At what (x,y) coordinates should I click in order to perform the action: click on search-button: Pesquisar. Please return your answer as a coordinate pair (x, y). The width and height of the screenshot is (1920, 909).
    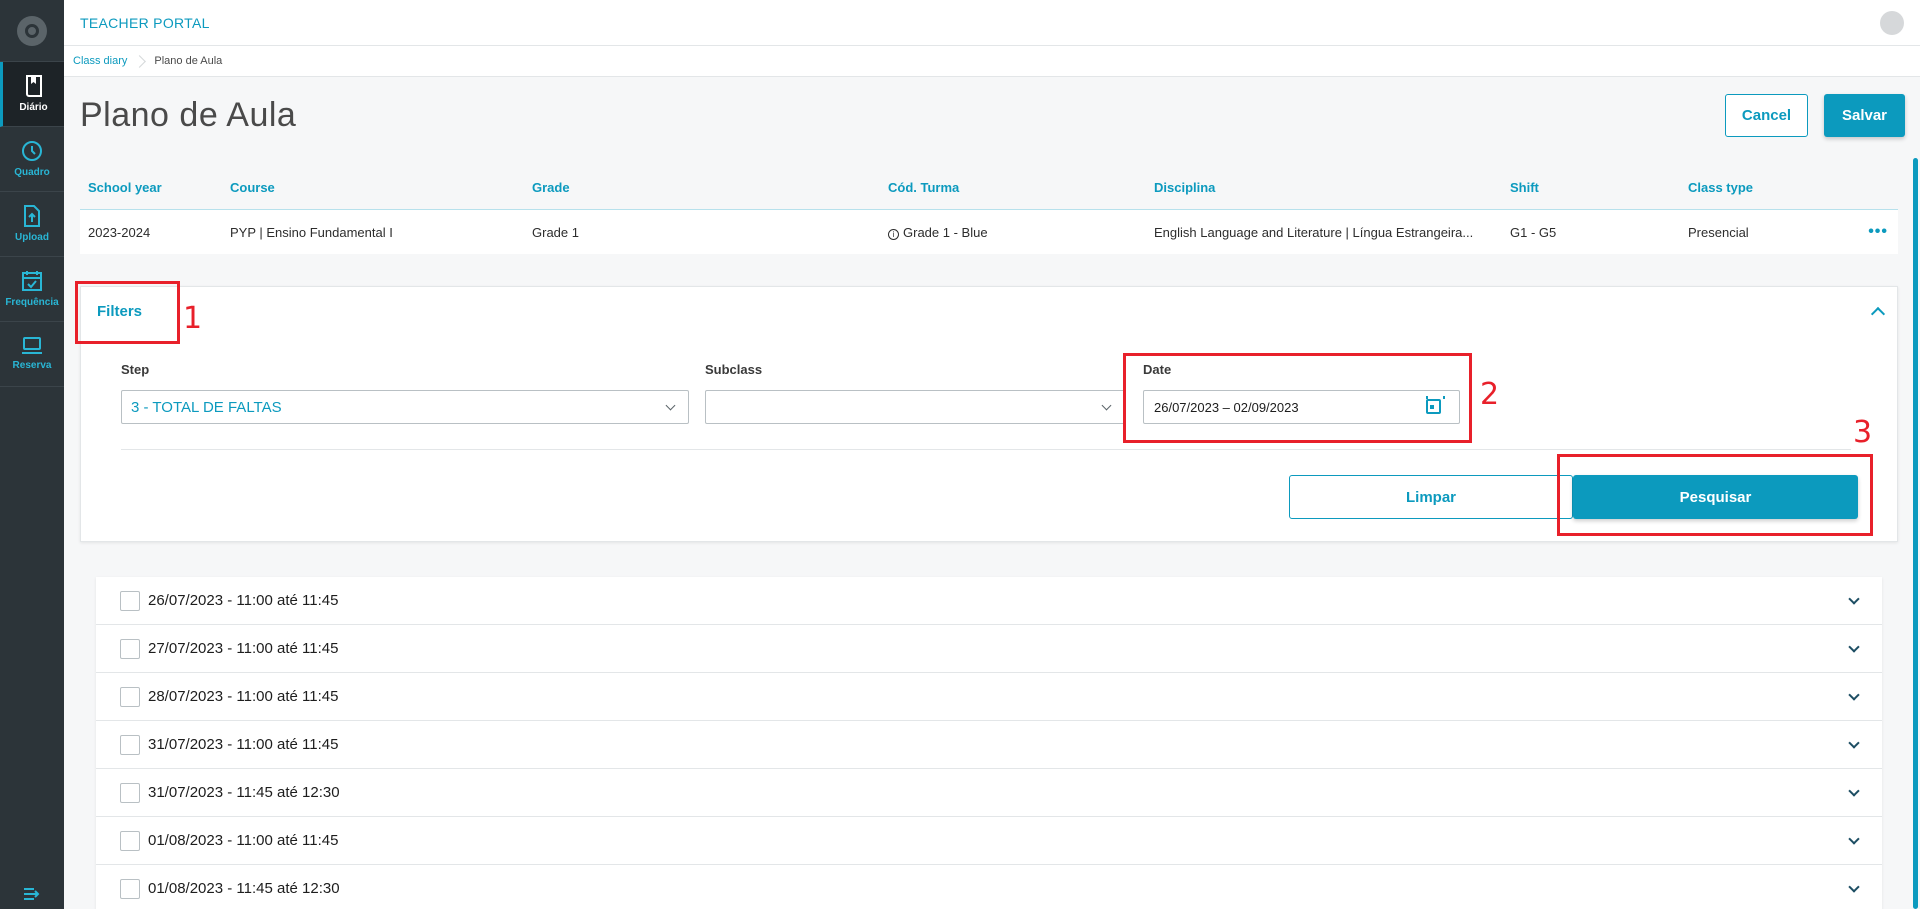
    Looking at the image, I should click on (1715, 497).